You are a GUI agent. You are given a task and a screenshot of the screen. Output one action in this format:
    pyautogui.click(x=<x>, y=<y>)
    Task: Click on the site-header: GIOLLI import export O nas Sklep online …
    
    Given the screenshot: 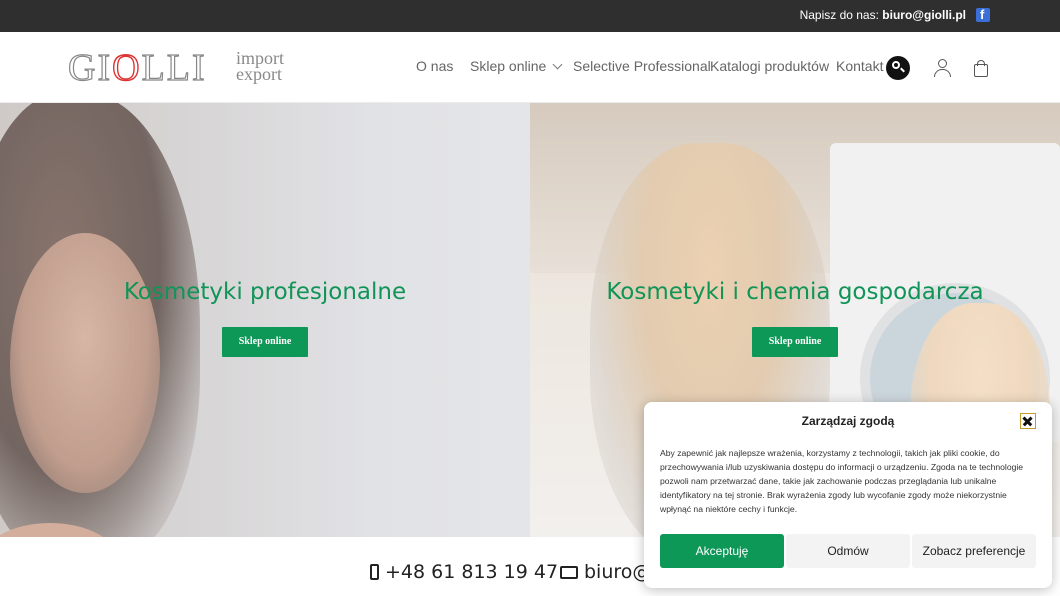 What is the action you would take?
    pyautogui.click(x=530, y=67)
    